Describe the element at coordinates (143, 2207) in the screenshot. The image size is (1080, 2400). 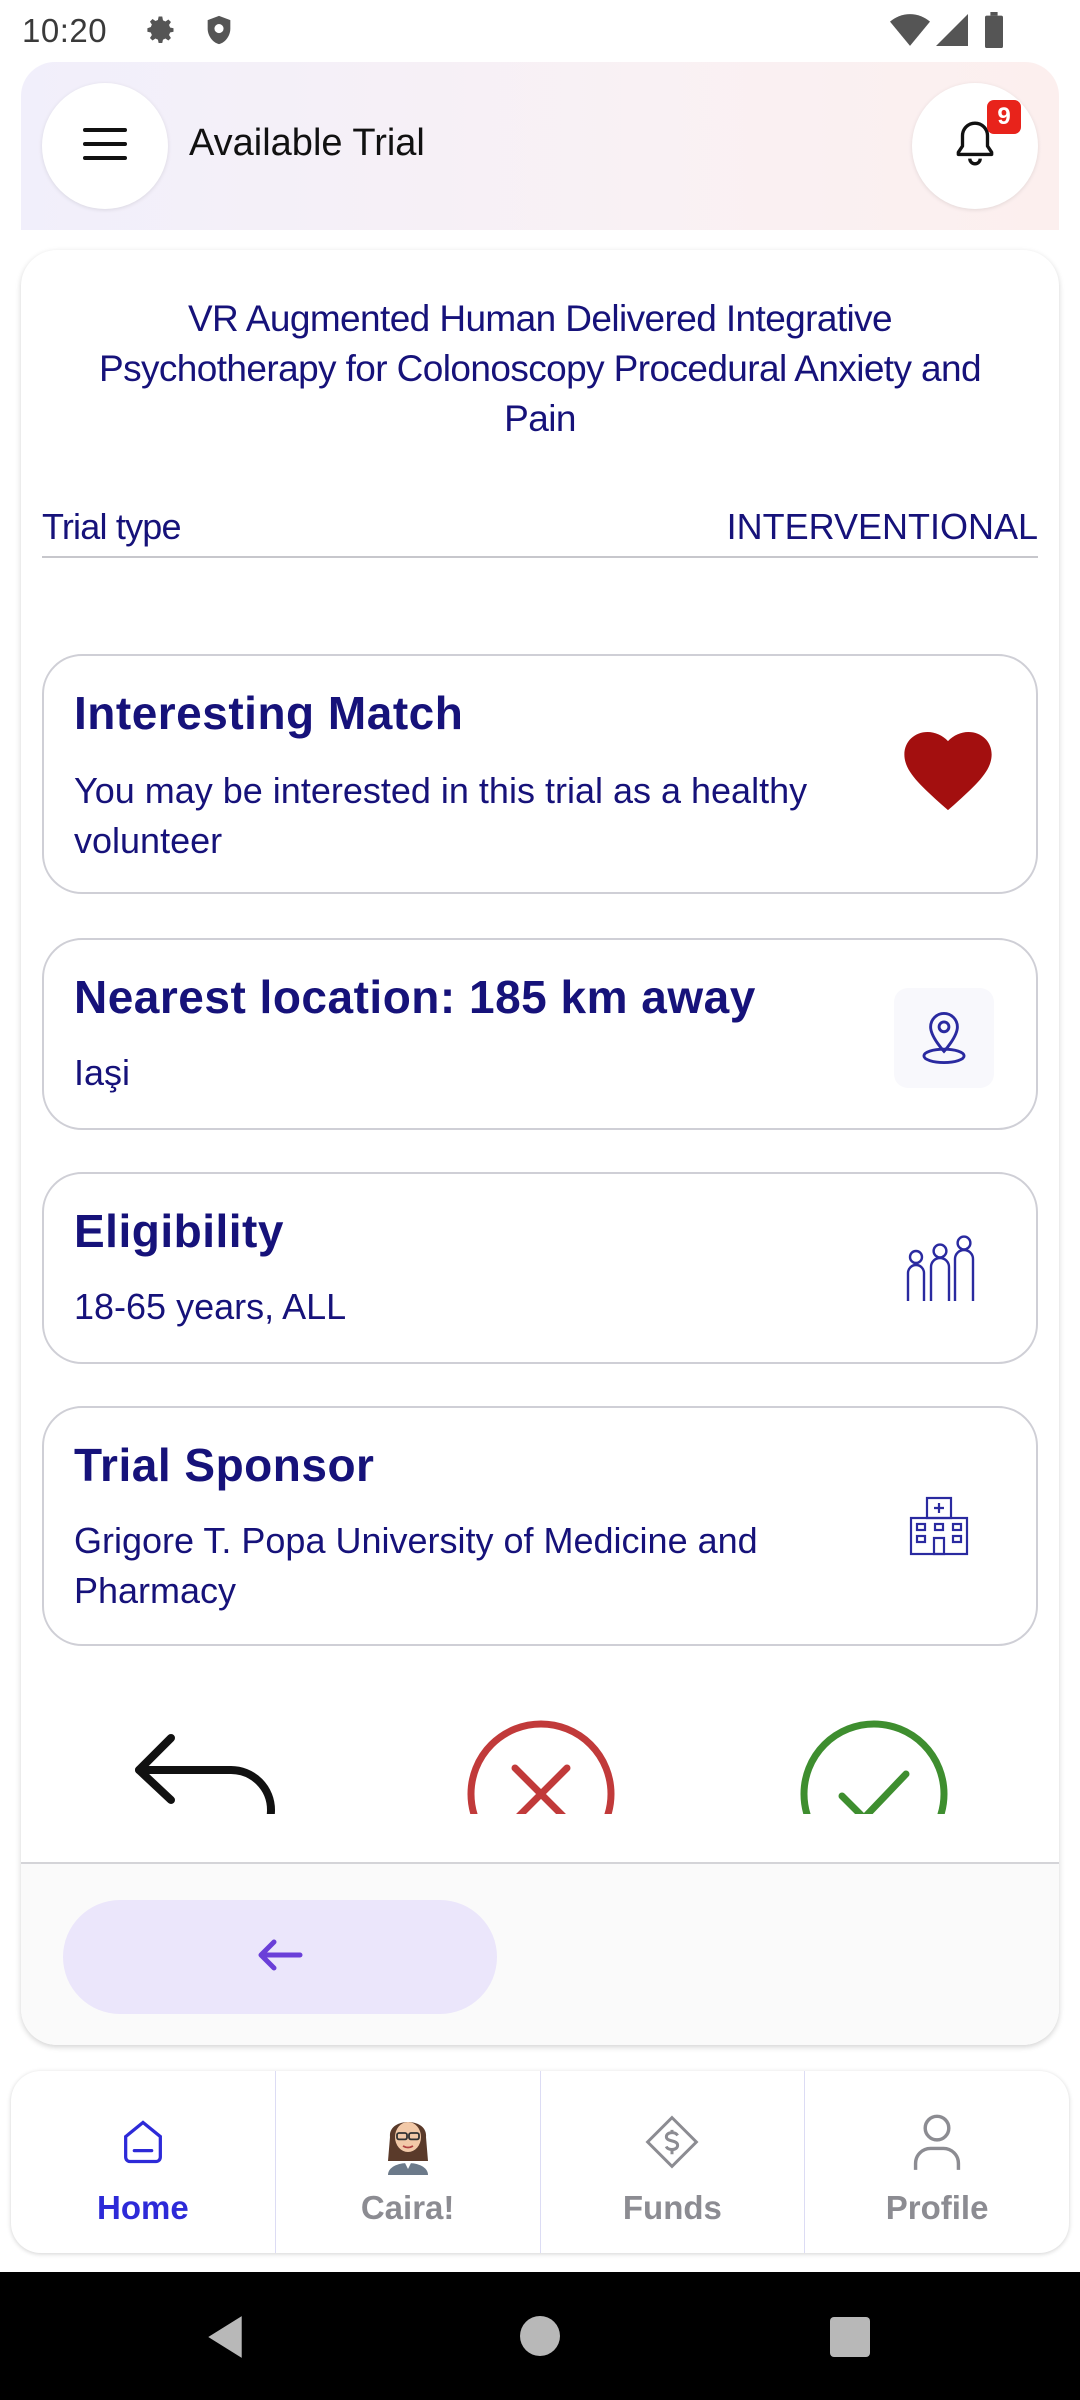
I see `nav-label-home: Home` at that location.